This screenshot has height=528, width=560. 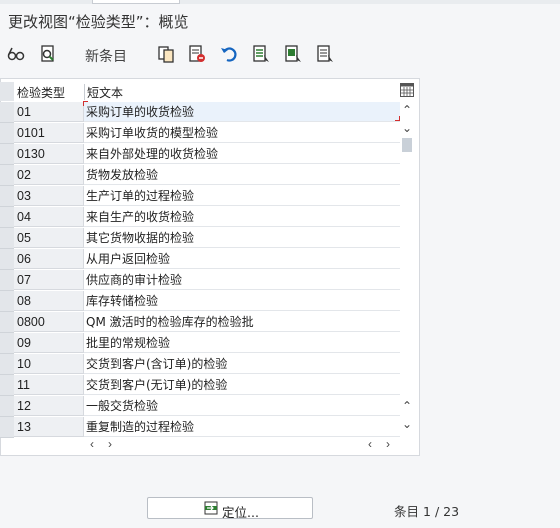 What do you see at coordinates (211, 508) in the screenshot?
I see `position-icon` at bounding box center [211, 508].